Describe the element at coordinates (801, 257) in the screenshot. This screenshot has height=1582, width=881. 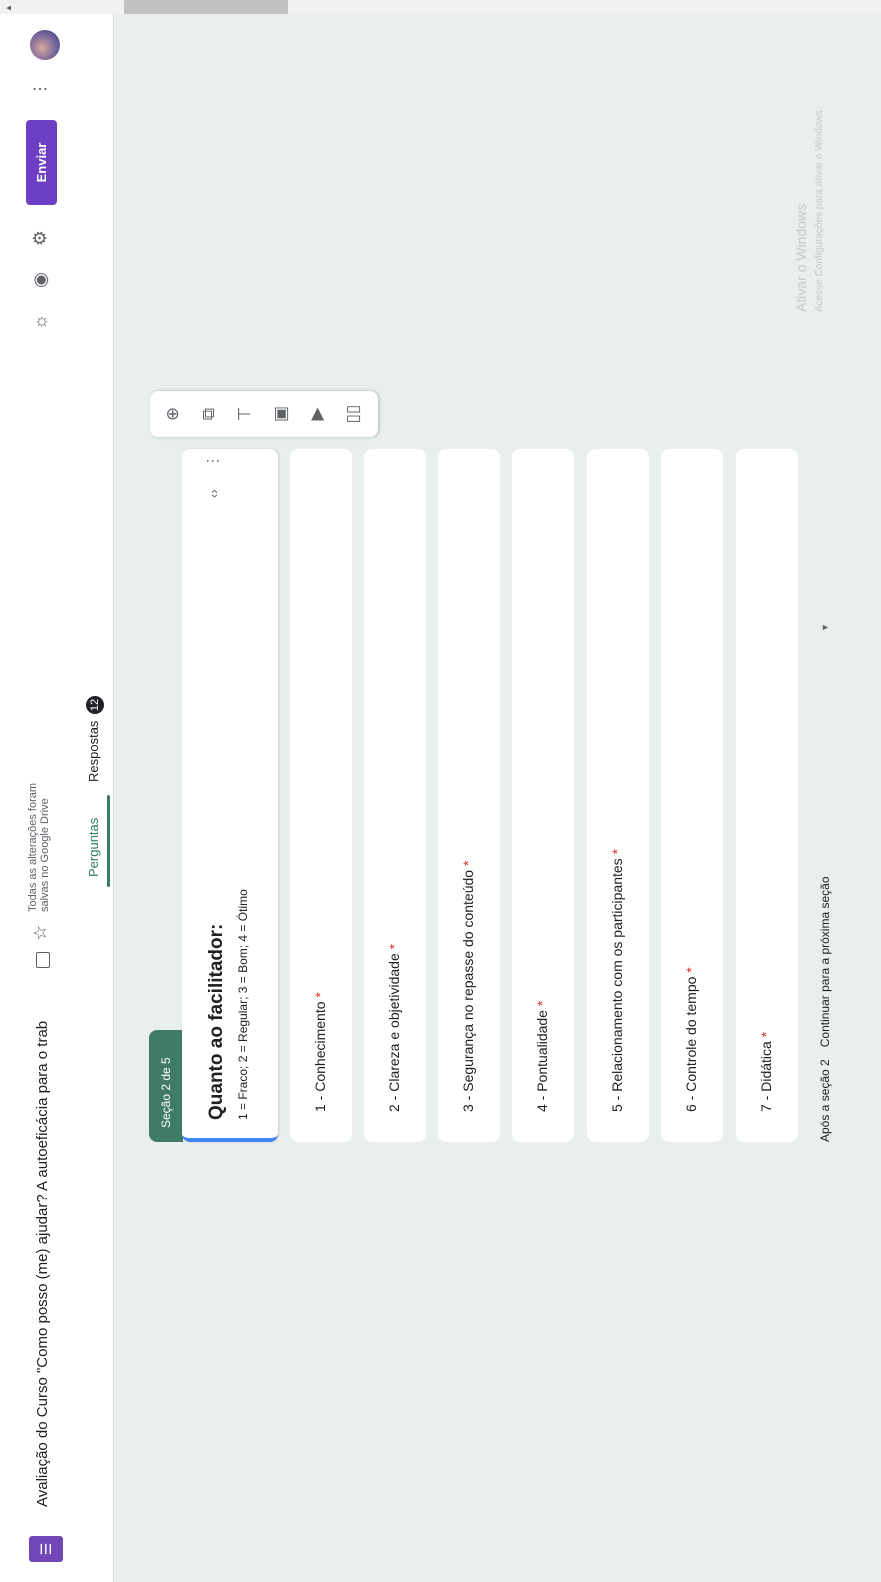
I see `windows-activation-watermark: Ativar o Windows` at that location.